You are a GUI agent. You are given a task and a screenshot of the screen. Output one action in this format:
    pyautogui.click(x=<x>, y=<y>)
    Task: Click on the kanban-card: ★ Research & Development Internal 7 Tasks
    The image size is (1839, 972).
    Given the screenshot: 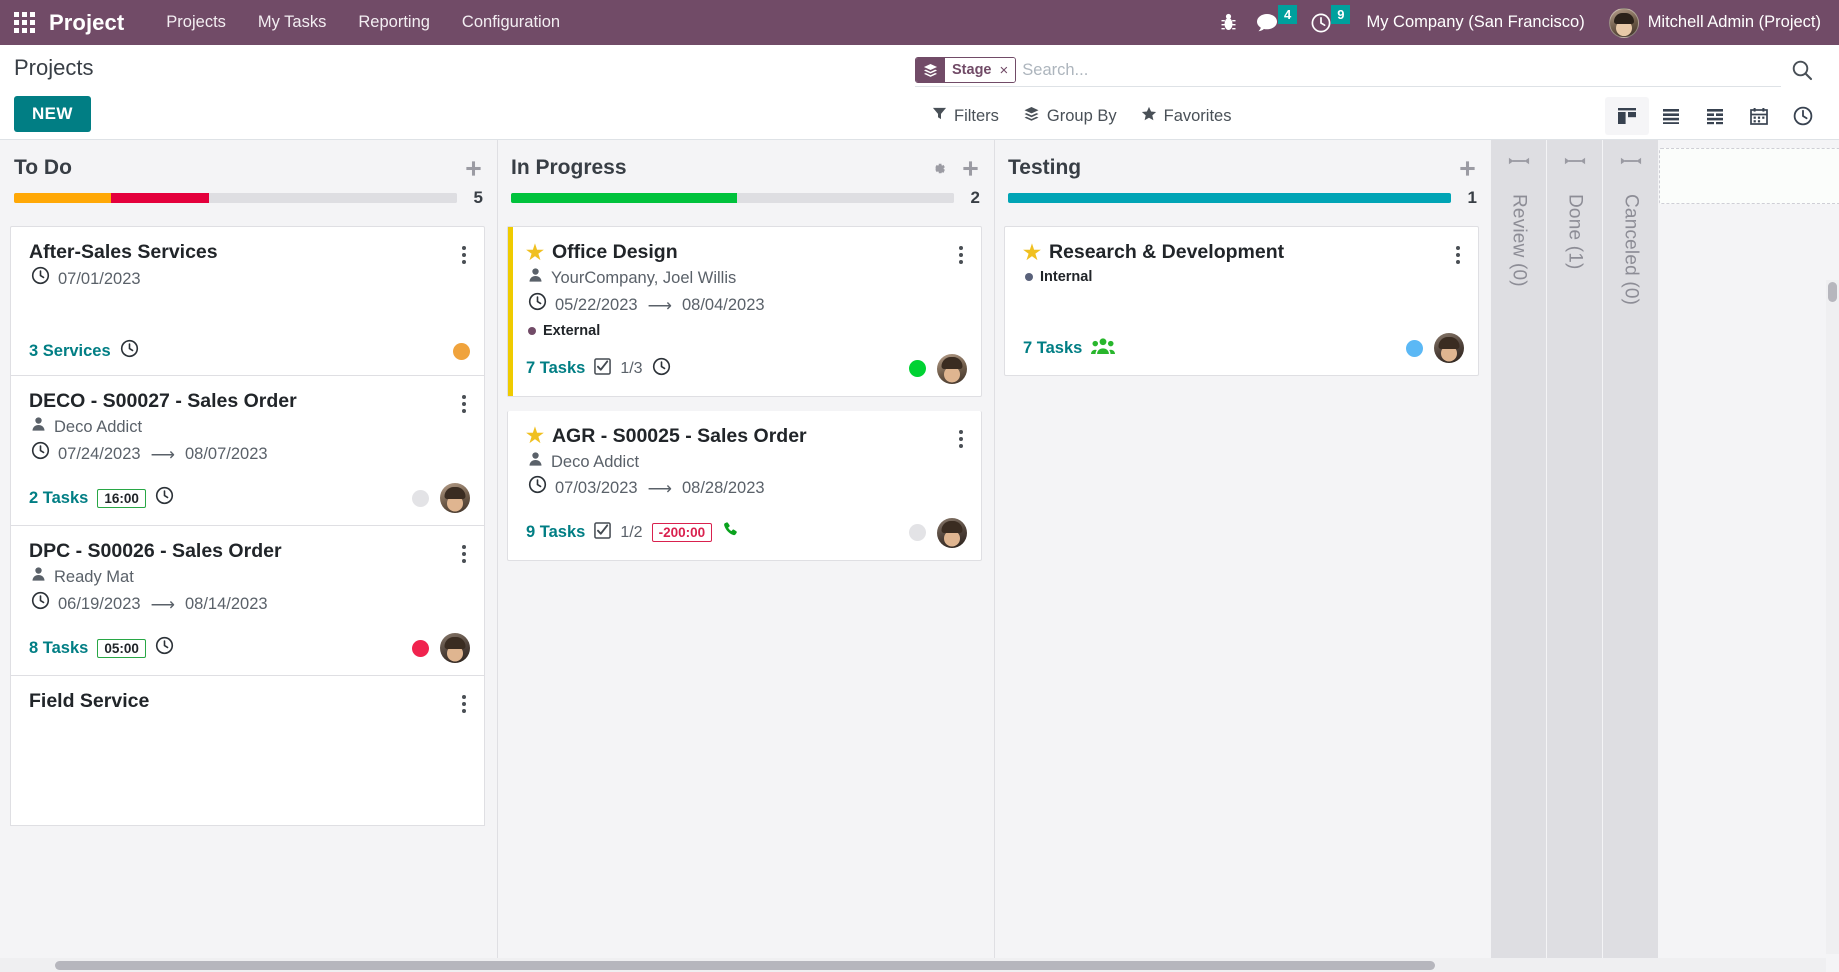 What is the action you would take?
    pyautogui.click(x=1241, y=301)
    